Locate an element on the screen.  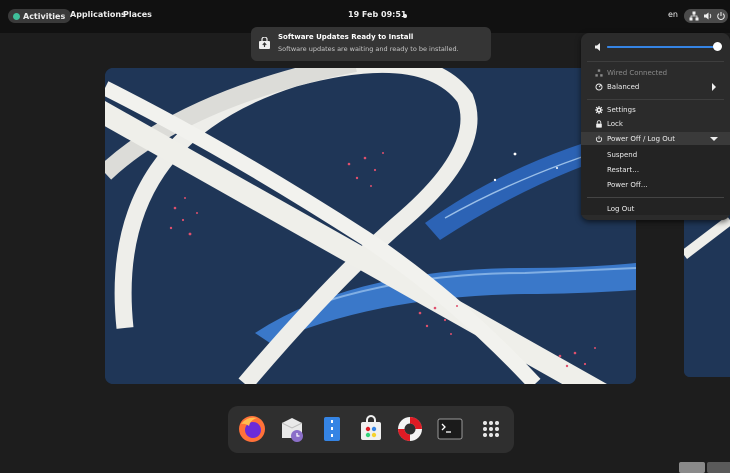
activities-label: Activities is located at coordinates (44, 16).